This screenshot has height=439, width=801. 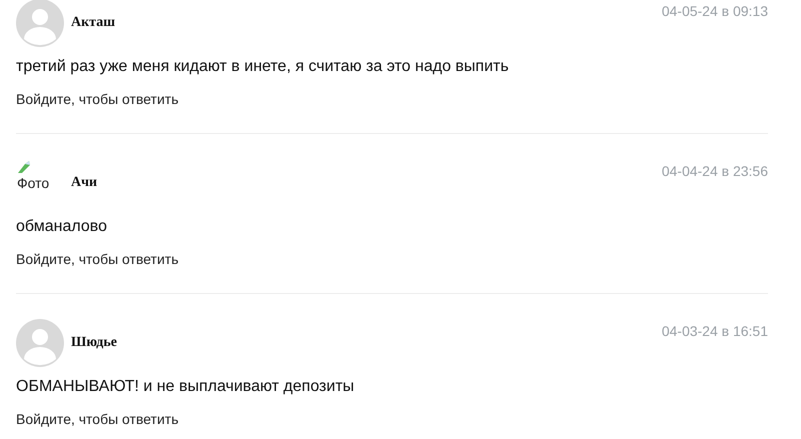 I want to click on comment-date: 04-04-24 в 23:56, so click(x=715, y=171).